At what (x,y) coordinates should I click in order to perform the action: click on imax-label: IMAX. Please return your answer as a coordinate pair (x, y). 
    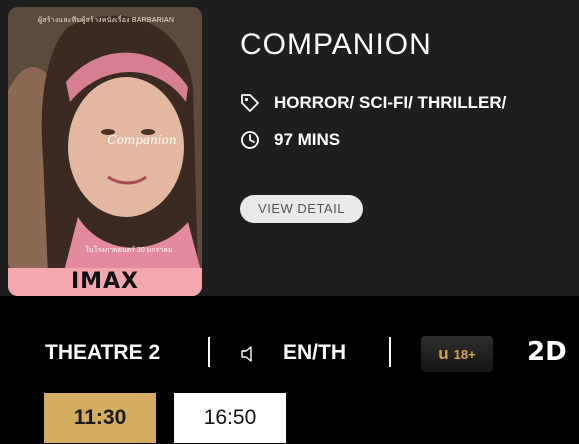
    Looking at the image, I should click on (105, 282).